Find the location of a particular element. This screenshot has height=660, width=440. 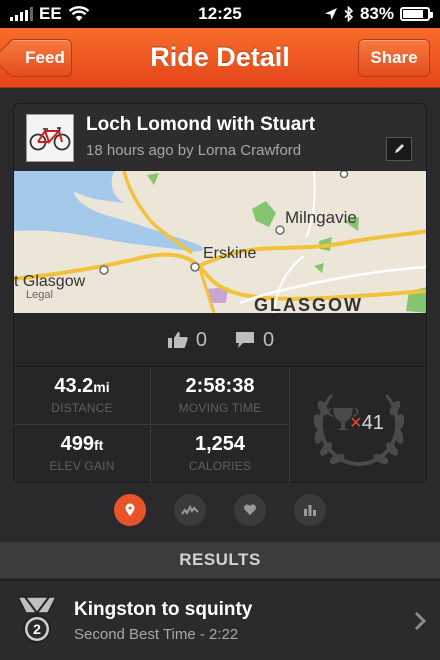

feed-back-button: Feed is located at coordinates (40, 58).